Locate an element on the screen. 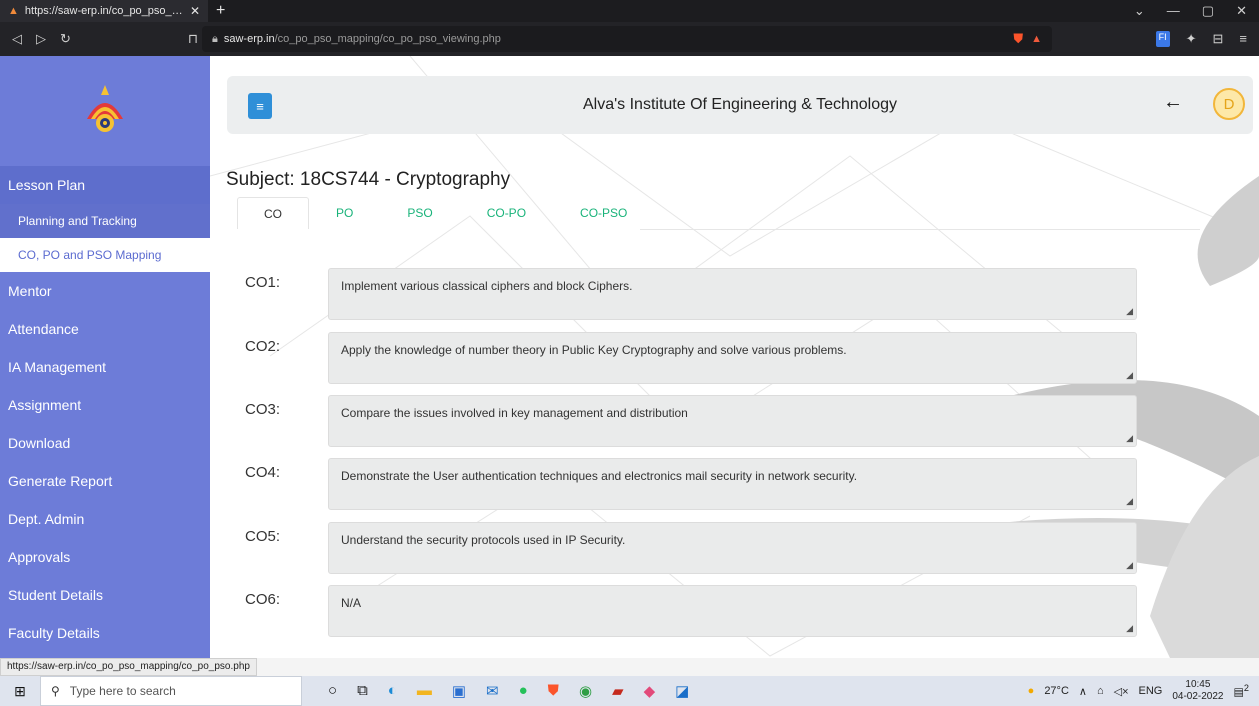 The image size is (1259, 706). co-label: CO1: is located at coordinates (263, 282).